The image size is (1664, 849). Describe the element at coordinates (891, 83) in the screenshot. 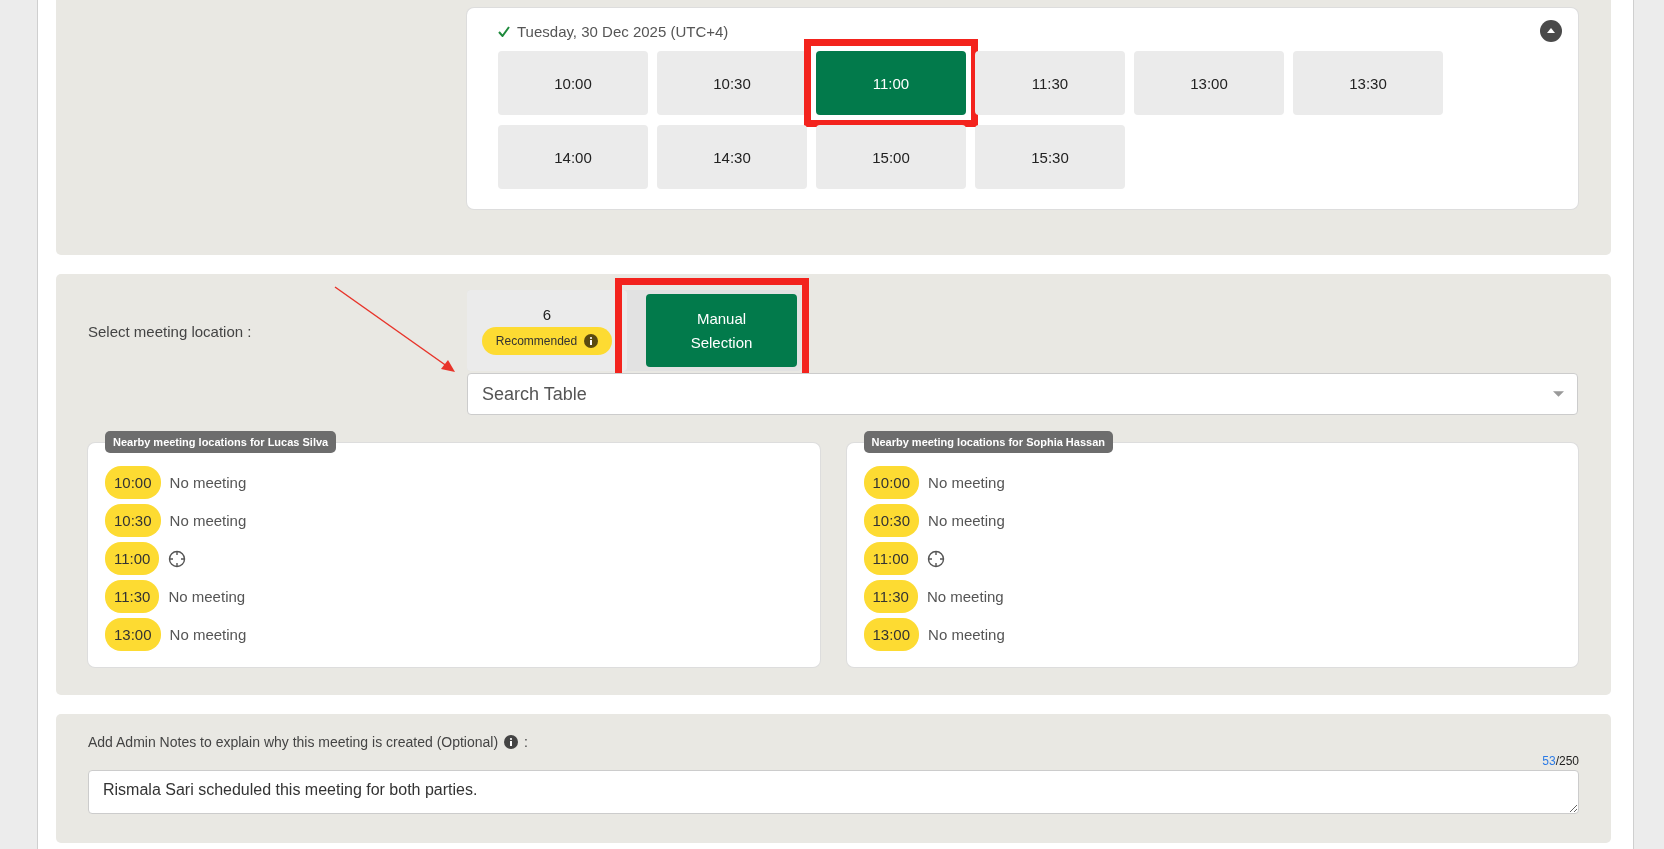

I see `time-slot: 11:00` at that location.